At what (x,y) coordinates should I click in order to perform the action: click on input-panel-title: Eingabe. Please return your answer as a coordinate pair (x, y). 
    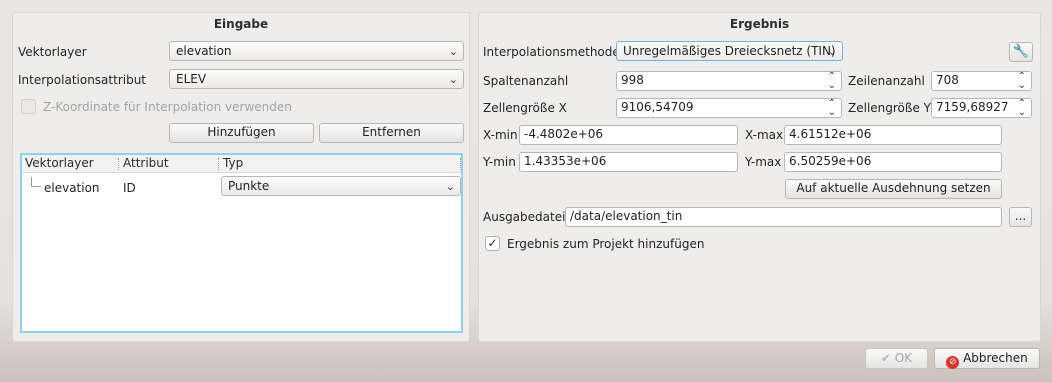
    Looking at the image, I should click on (241, 24).